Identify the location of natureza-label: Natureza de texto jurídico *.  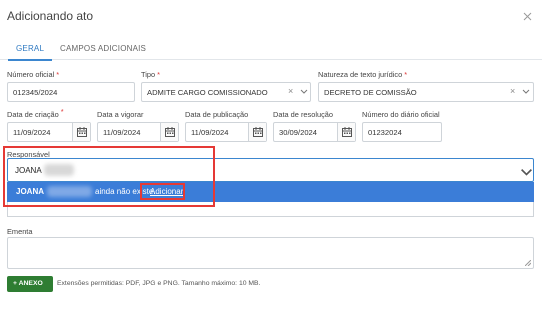
(363, 74).